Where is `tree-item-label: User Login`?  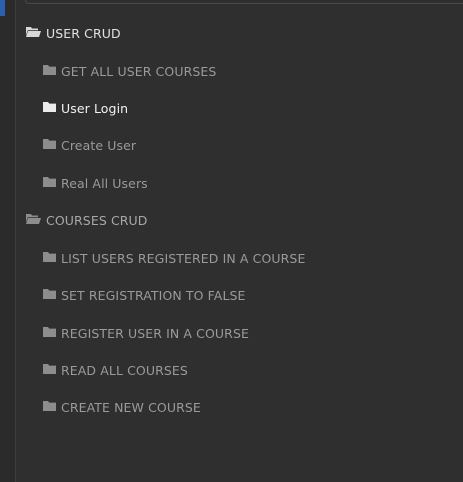 tree-item-label: User Login is located at coordinates (95, 108).